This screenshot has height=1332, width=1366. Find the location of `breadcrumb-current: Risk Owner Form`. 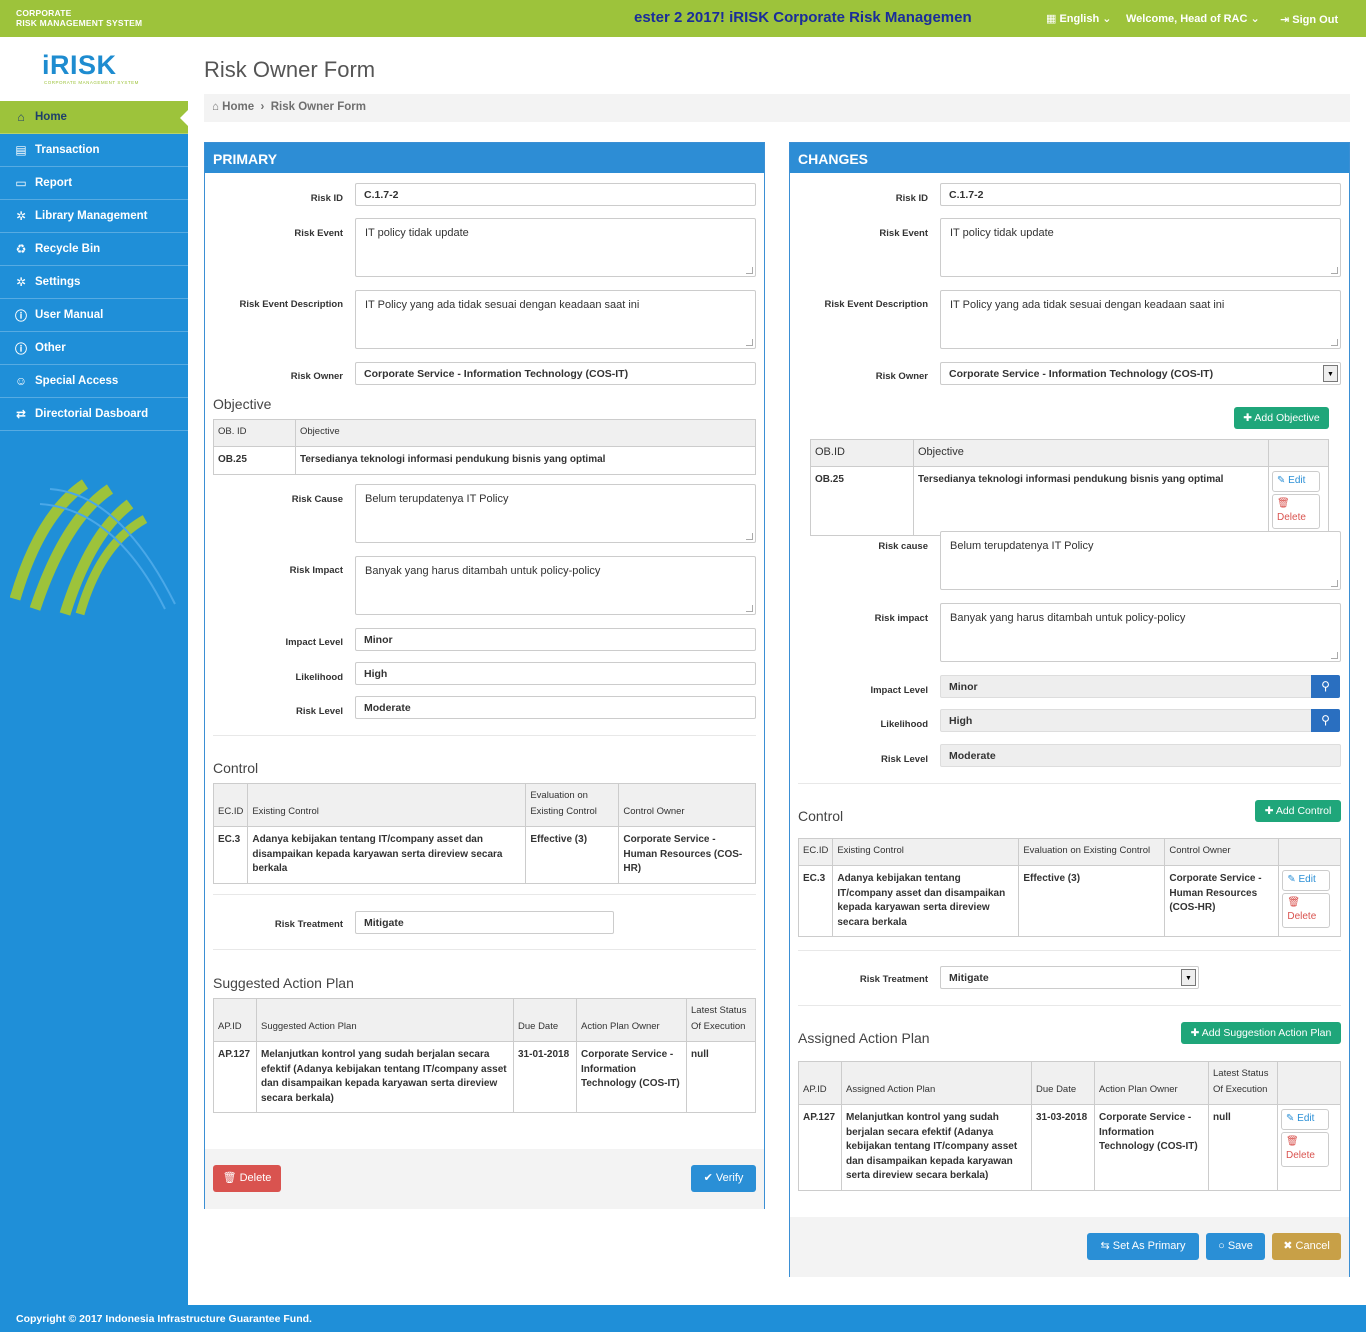

breadcrumb-current: Risk Owner Form is located at coordinates (318, 107).